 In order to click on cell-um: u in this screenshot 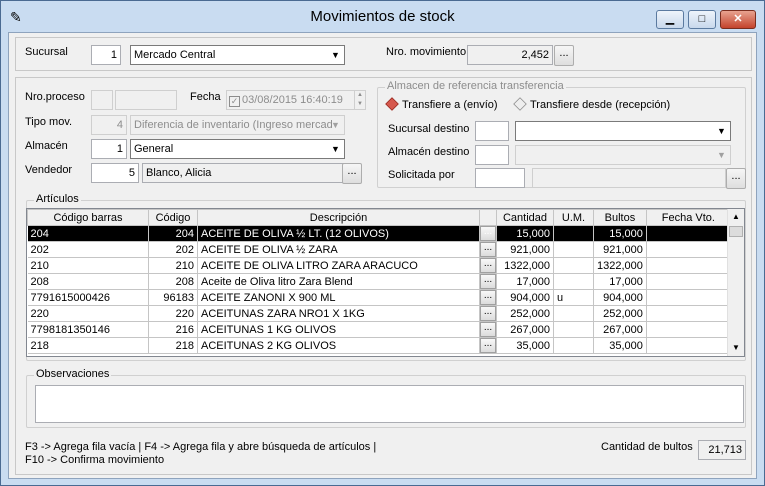, I will do `click(573, 297)`.